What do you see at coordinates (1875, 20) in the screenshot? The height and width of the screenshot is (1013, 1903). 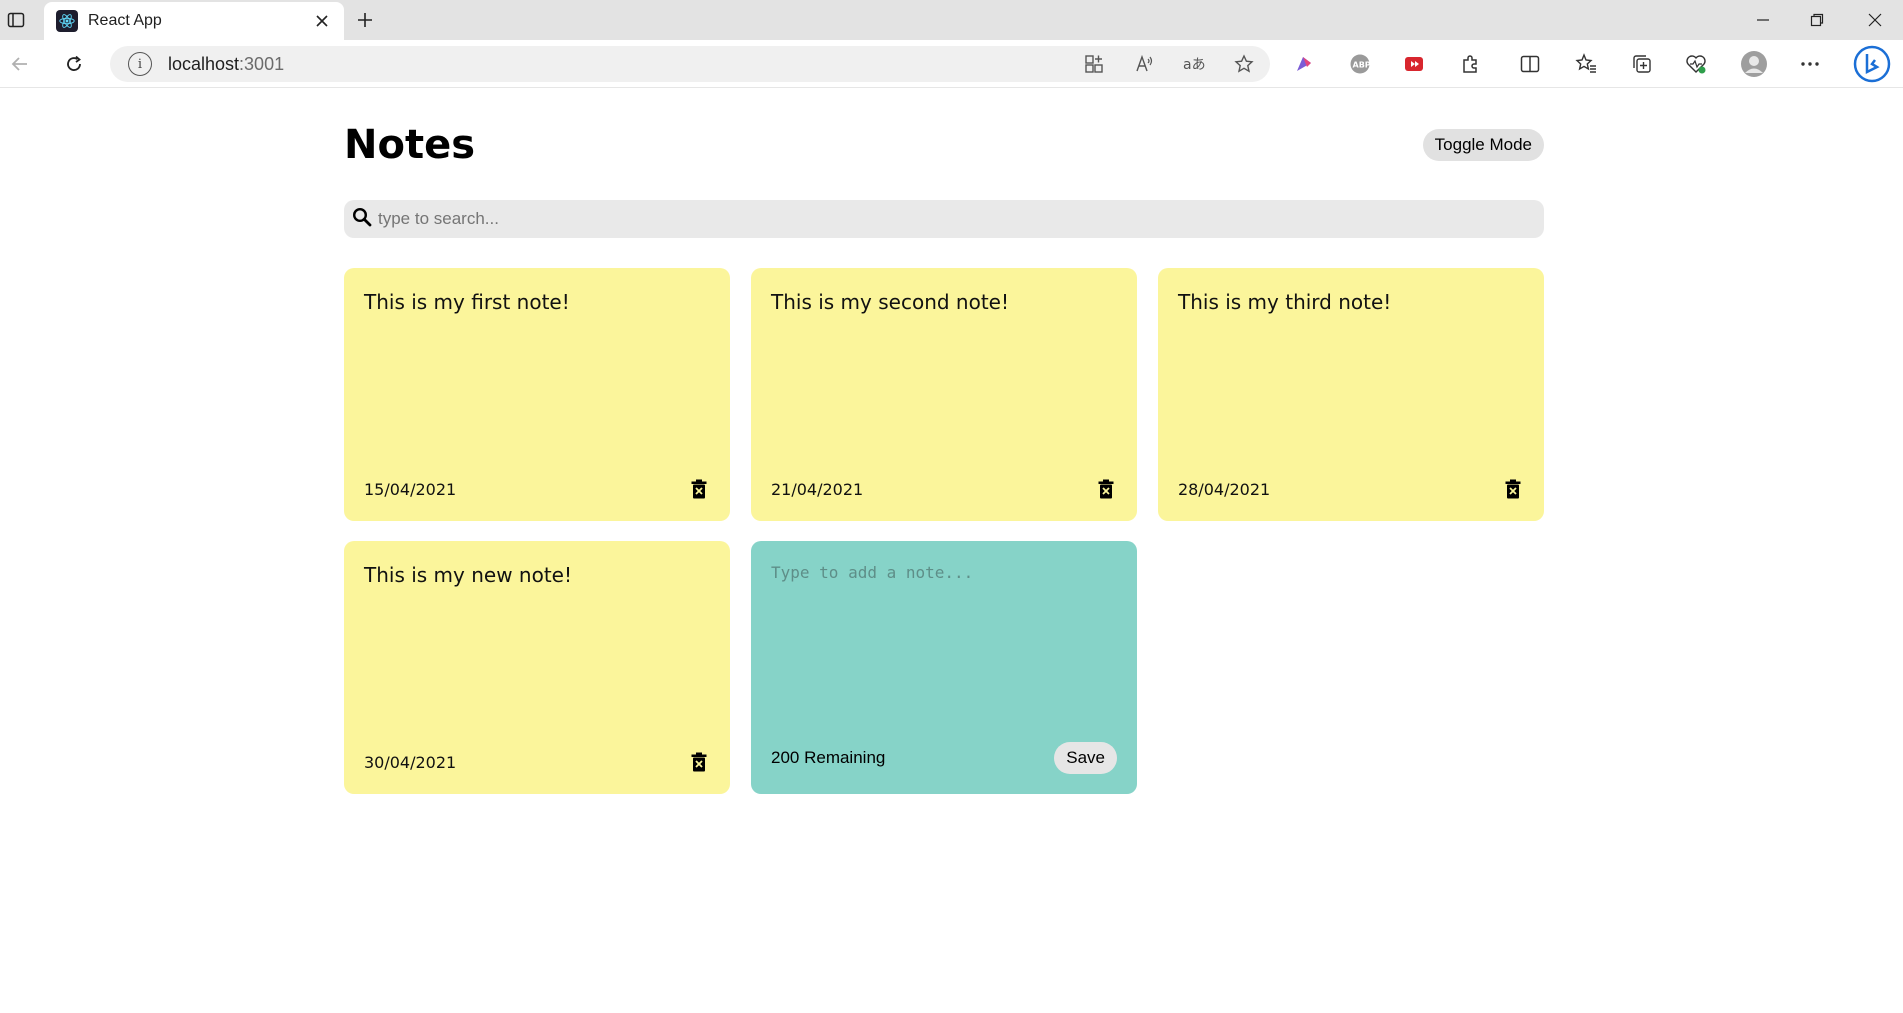 I see `close-window-icon` at bounding box center [1875, 20].